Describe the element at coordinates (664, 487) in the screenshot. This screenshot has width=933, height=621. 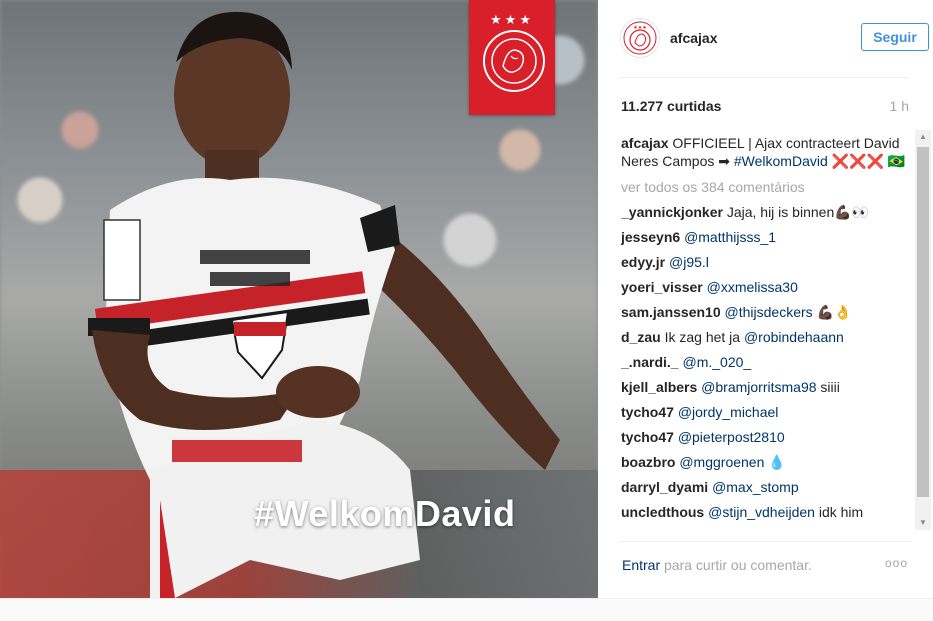
I see `comment-username: darryl_dyami` at that location.